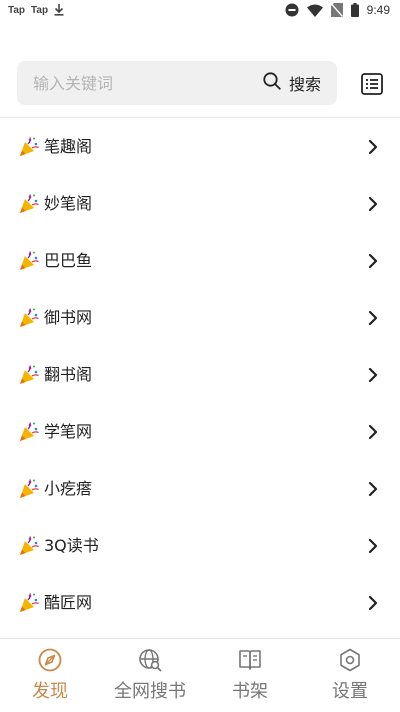 This screenshot has width=400, height=712. What do you see at coordinates (68, 431) in the screenshot?
I see `list-item-label: 学笔网` at bounding box center [68, 431].